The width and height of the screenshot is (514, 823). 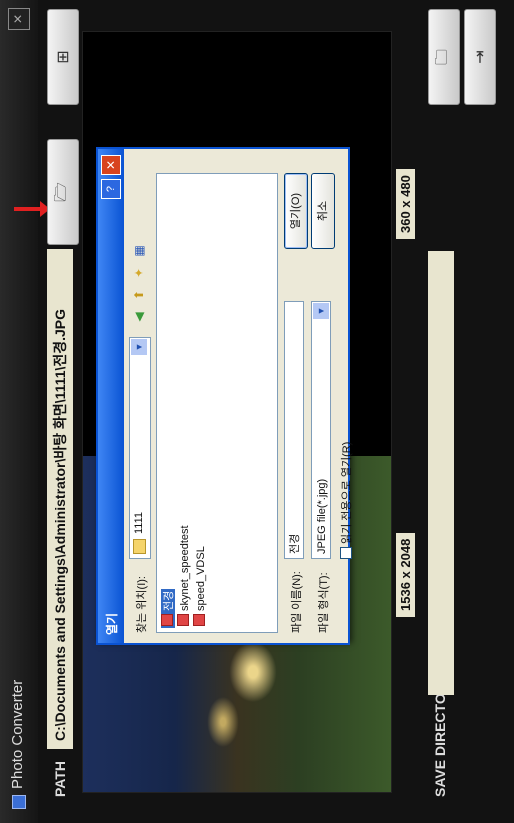 What do you see at coordinates (346, 553) in the screenshot?
I see `checkbox-box` at bounding box center [346, 553].